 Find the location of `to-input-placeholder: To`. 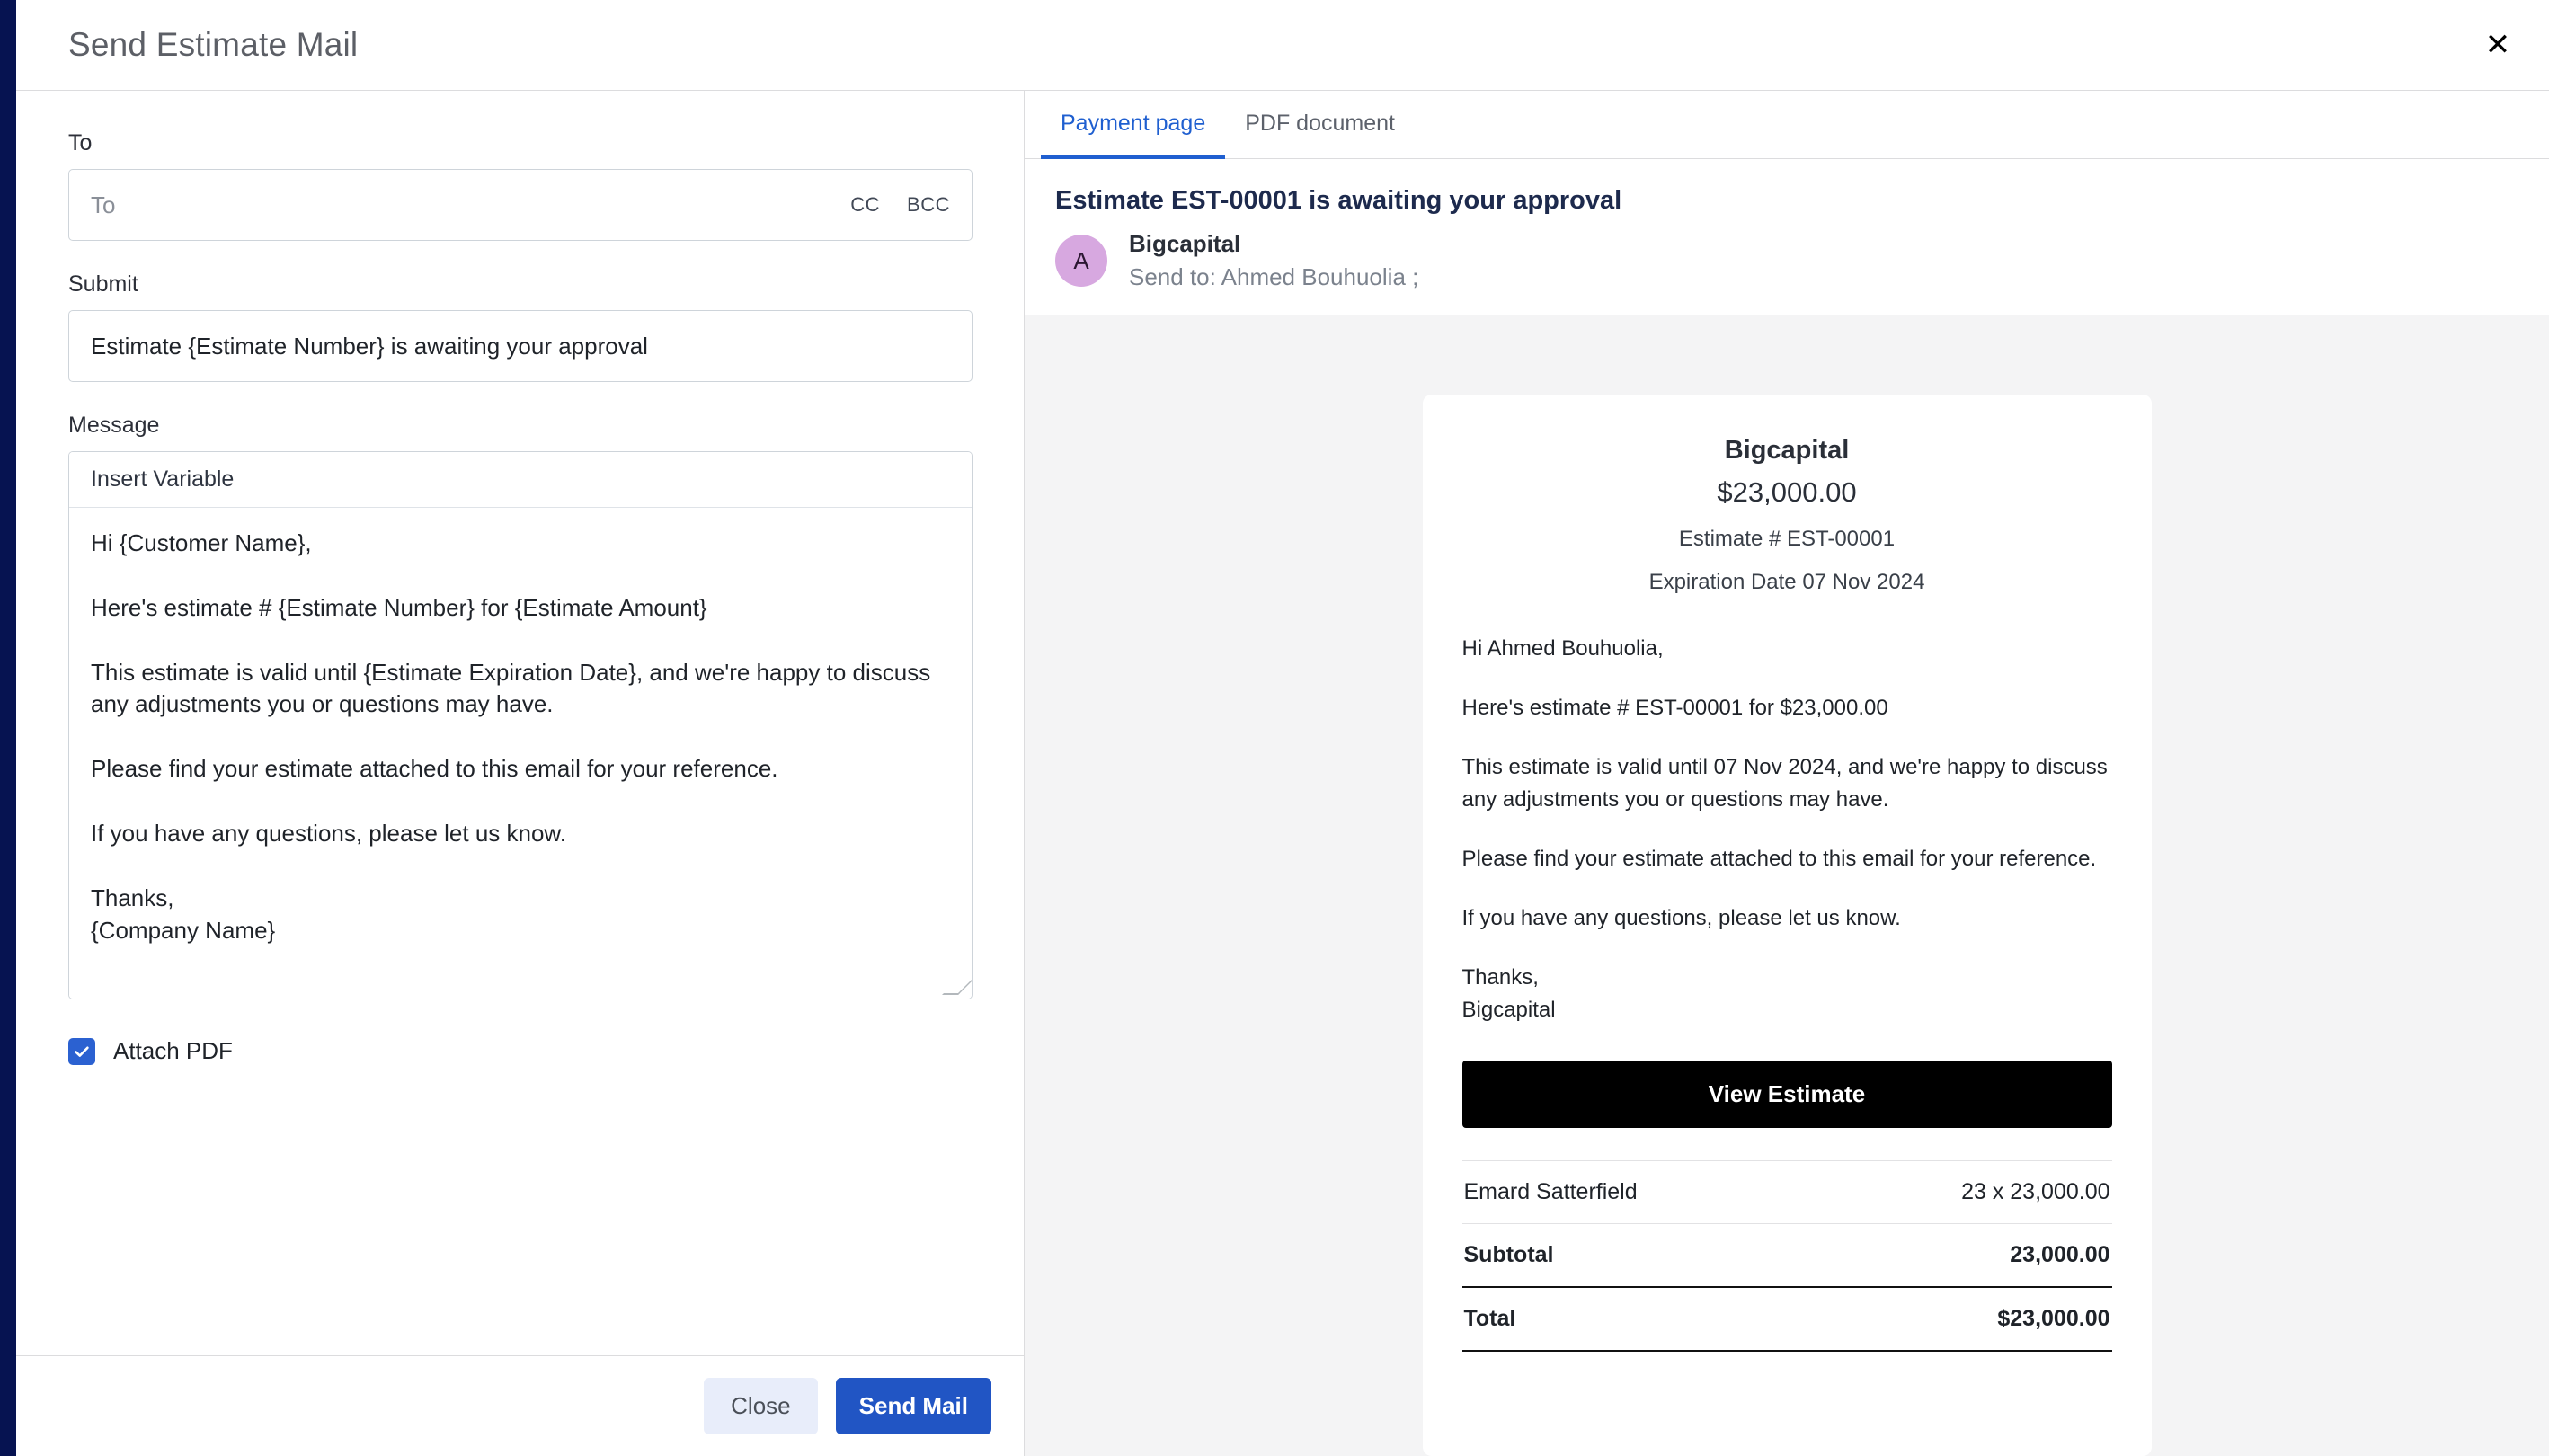

to-input-placeholder: To is located at coordinates (103, 205).